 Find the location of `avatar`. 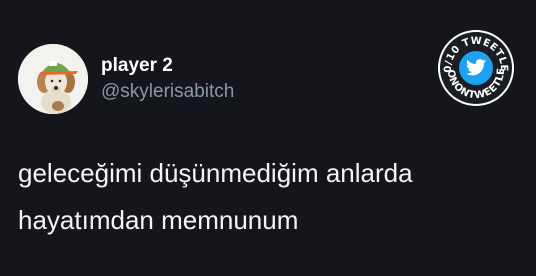

avatar is located at coordinates (53, 79).